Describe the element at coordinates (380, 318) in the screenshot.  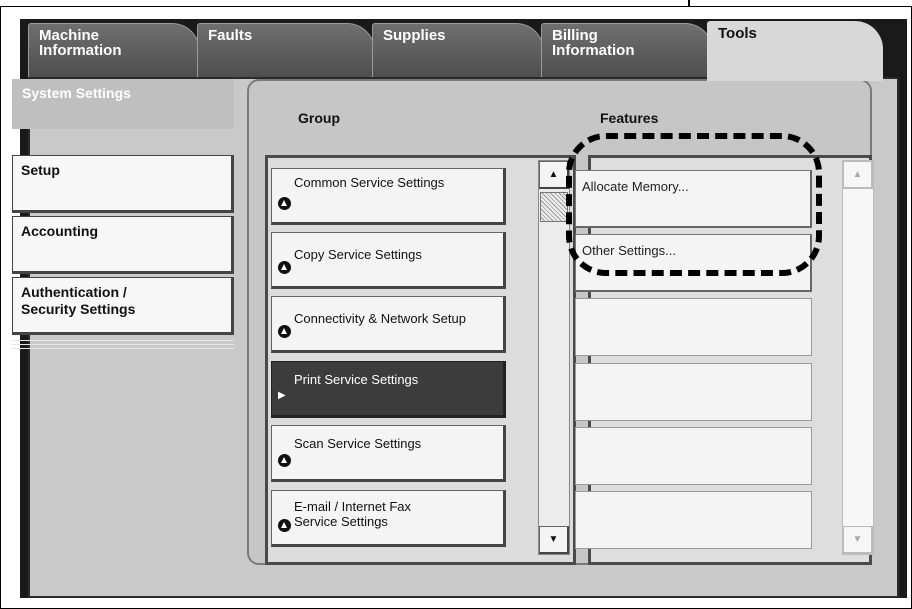
I see `group-item-label: Connectivity & Network Setup` at that location.